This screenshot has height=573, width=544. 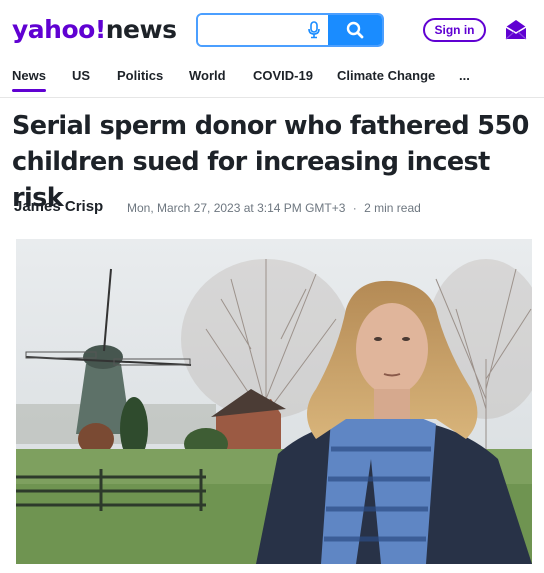 I want to click on nav-item-climate-change: Climate Change, so click(x=386, y=76).